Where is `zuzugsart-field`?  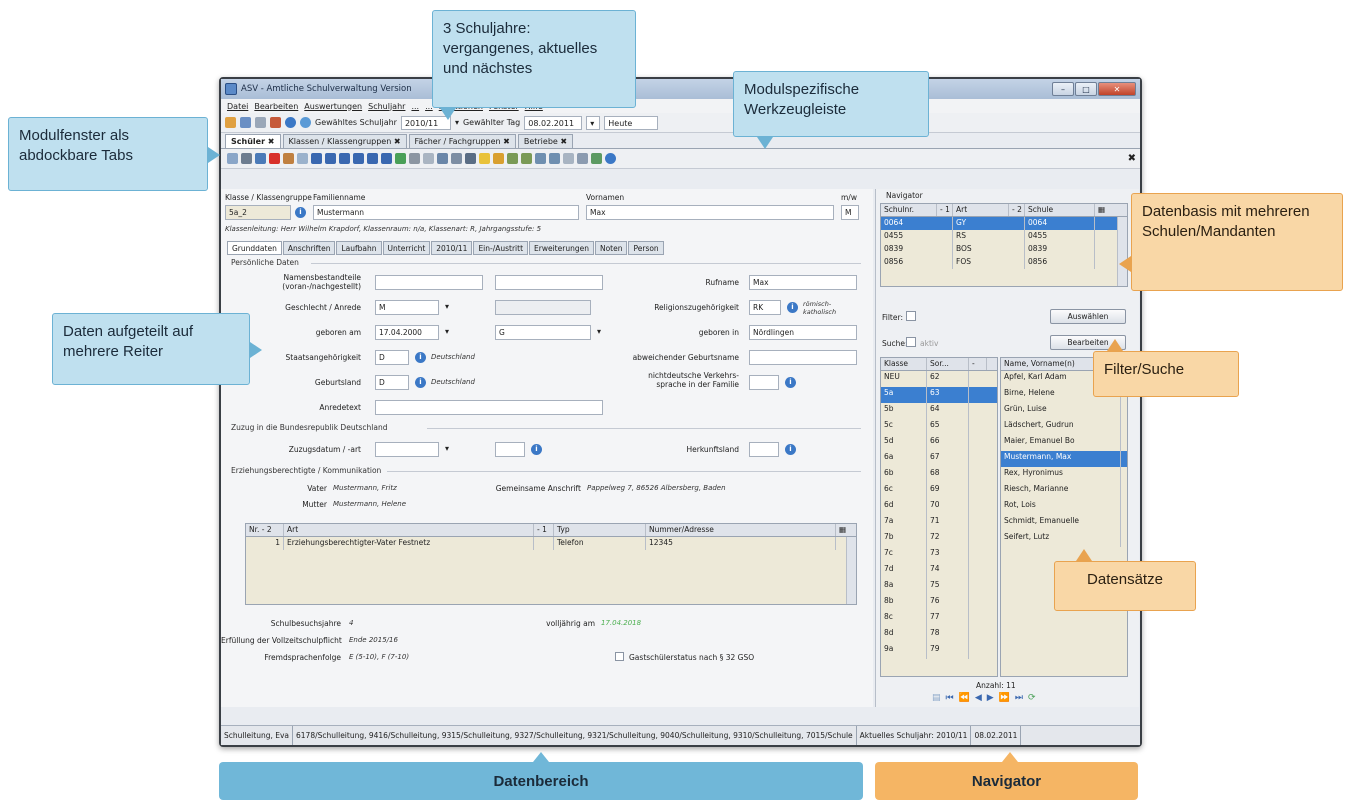 zuzugsart-field is located at coordinates (510, 449).